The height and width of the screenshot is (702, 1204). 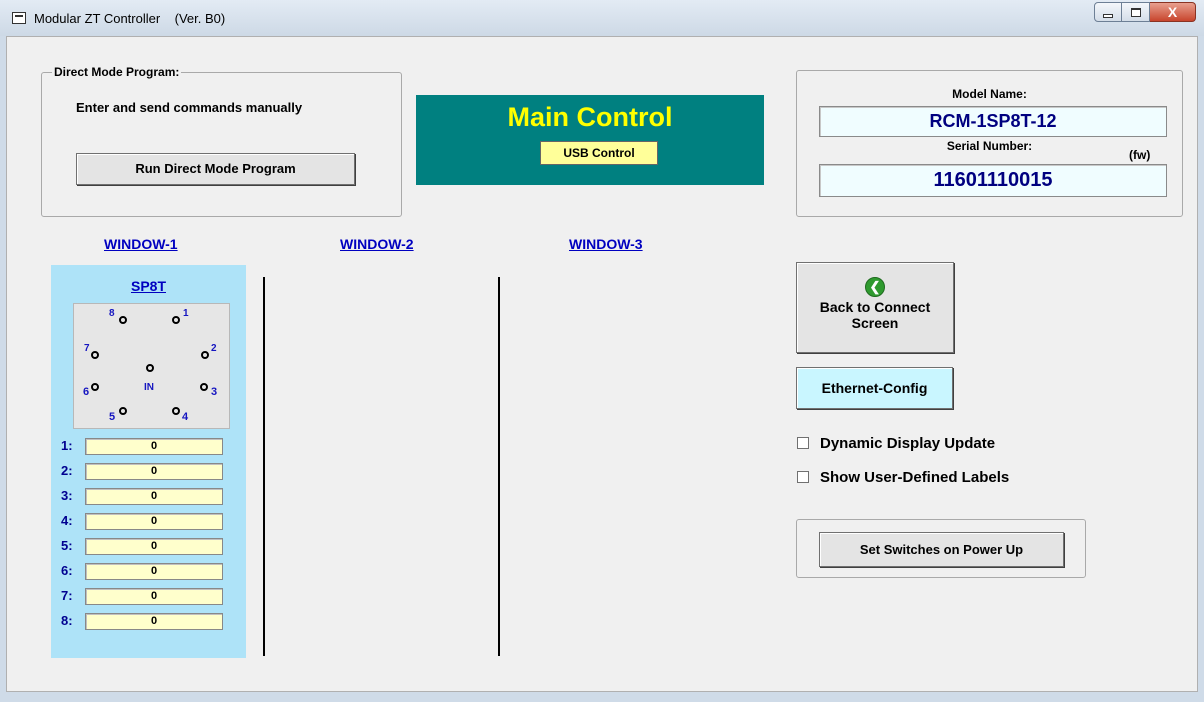 I want to click on main-control-title: Main Control, so click(x=590, y=117).